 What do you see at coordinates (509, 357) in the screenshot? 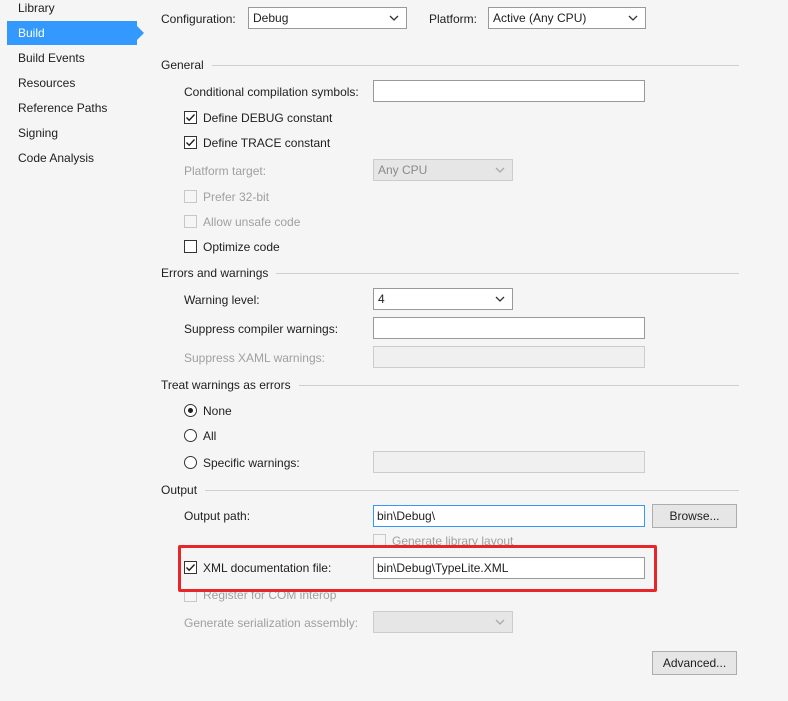
I see `suppress-xaml-input` at bounding box center [509, 357].